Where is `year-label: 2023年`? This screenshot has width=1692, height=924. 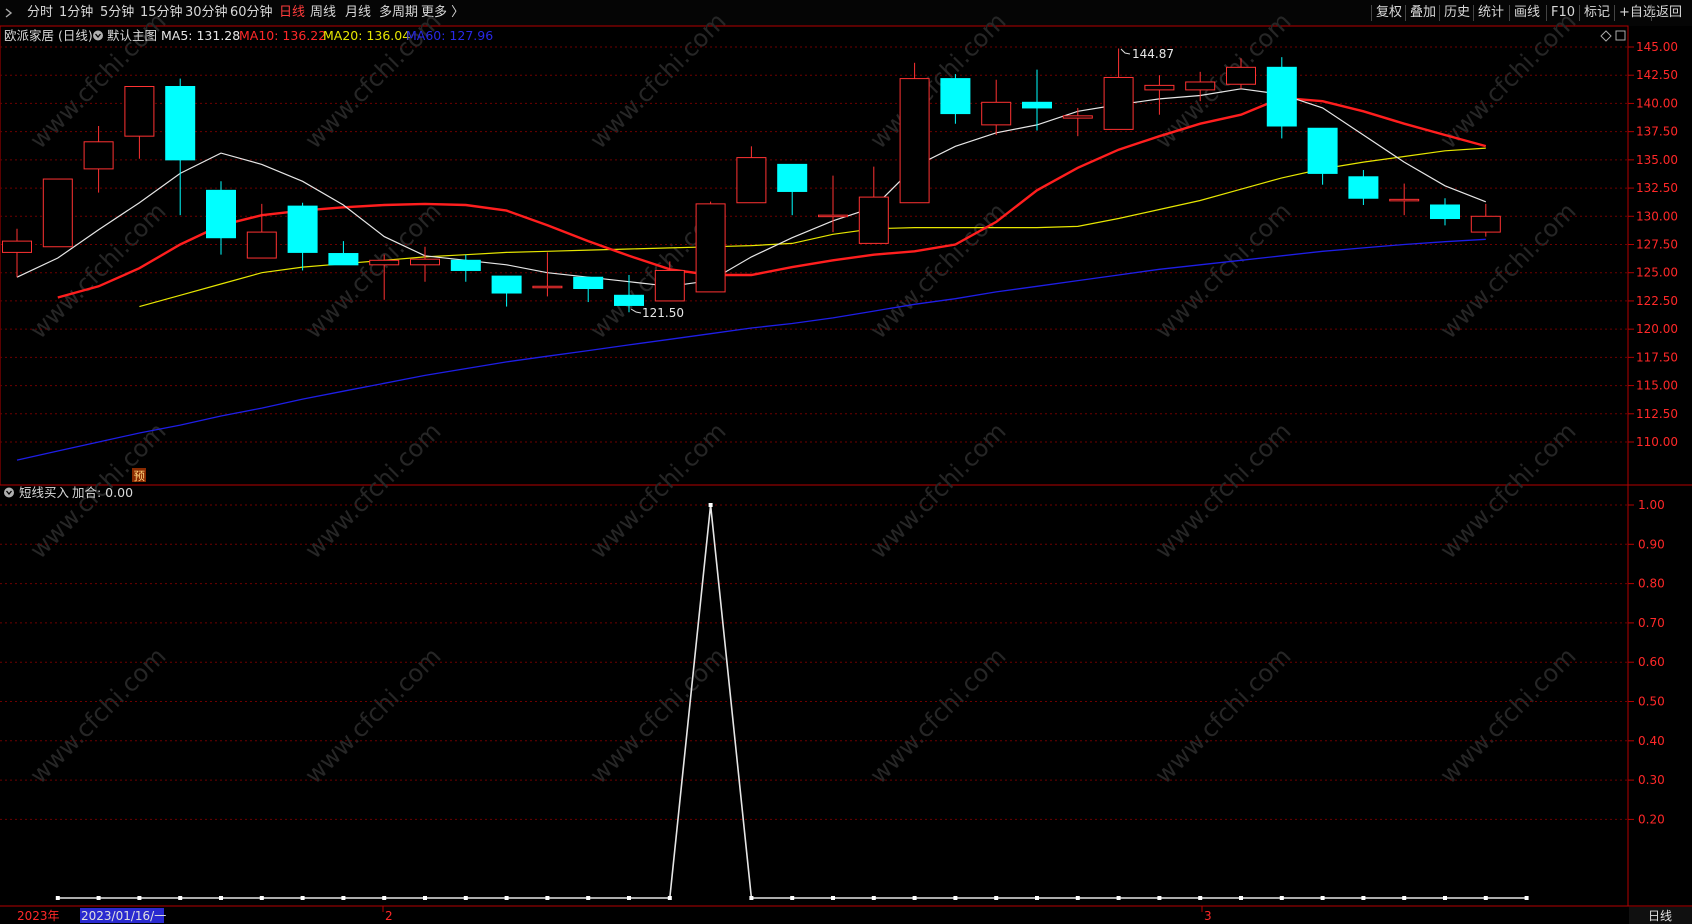
year-label: 2023年 is located at coordinates (38, 916).